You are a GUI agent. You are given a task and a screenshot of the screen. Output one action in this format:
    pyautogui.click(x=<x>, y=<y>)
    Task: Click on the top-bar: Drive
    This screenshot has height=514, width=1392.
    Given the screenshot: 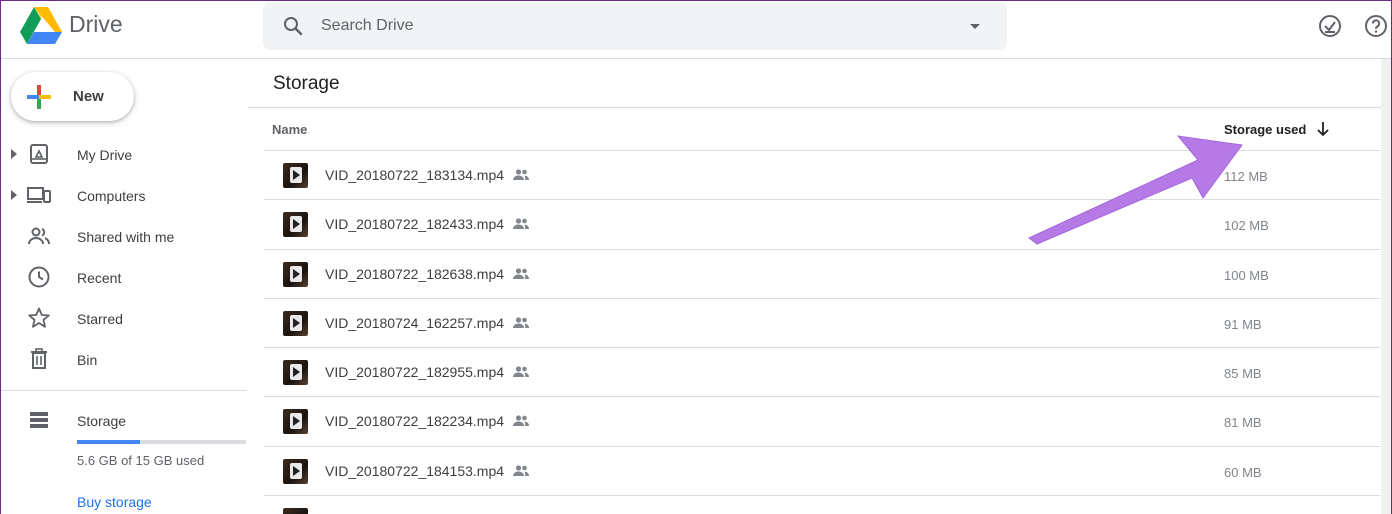 What is the action you would take?
    pyautogui.click(x=696, y=29)
    